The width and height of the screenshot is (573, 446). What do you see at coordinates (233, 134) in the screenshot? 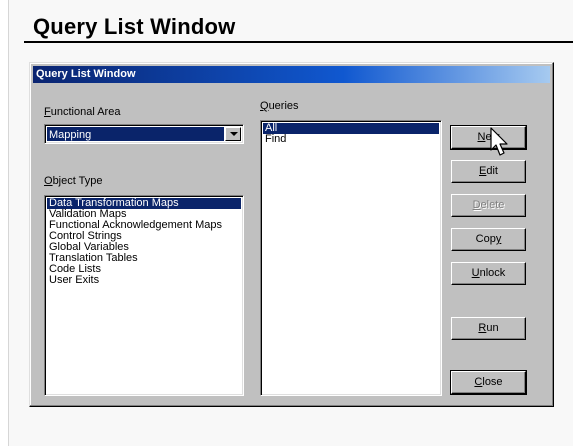
I see `chevron-down-icon` at bounding box center [233, 134].